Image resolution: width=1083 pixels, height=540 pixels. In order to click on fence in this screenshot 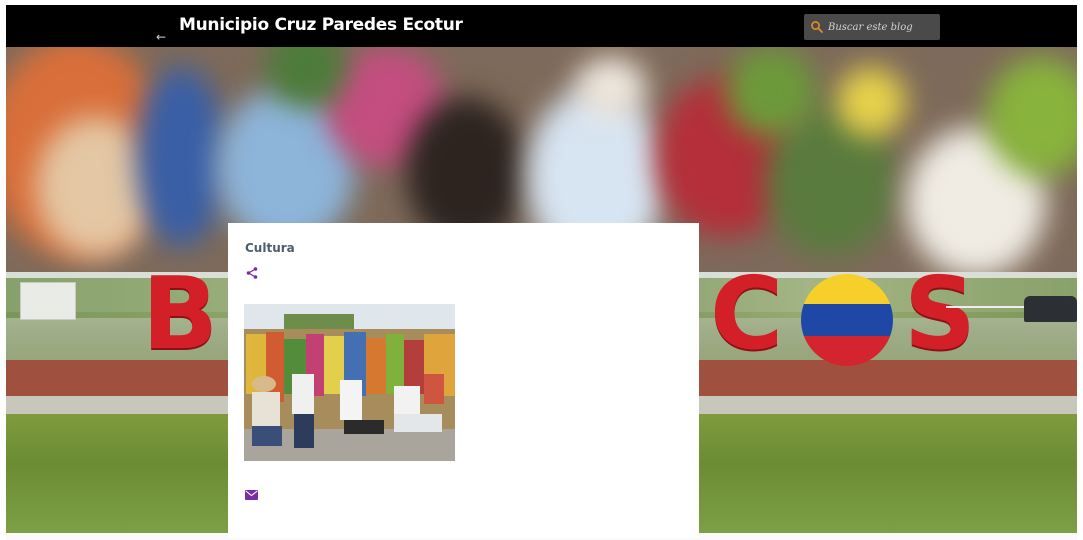, I will do `click(985, 316)`.